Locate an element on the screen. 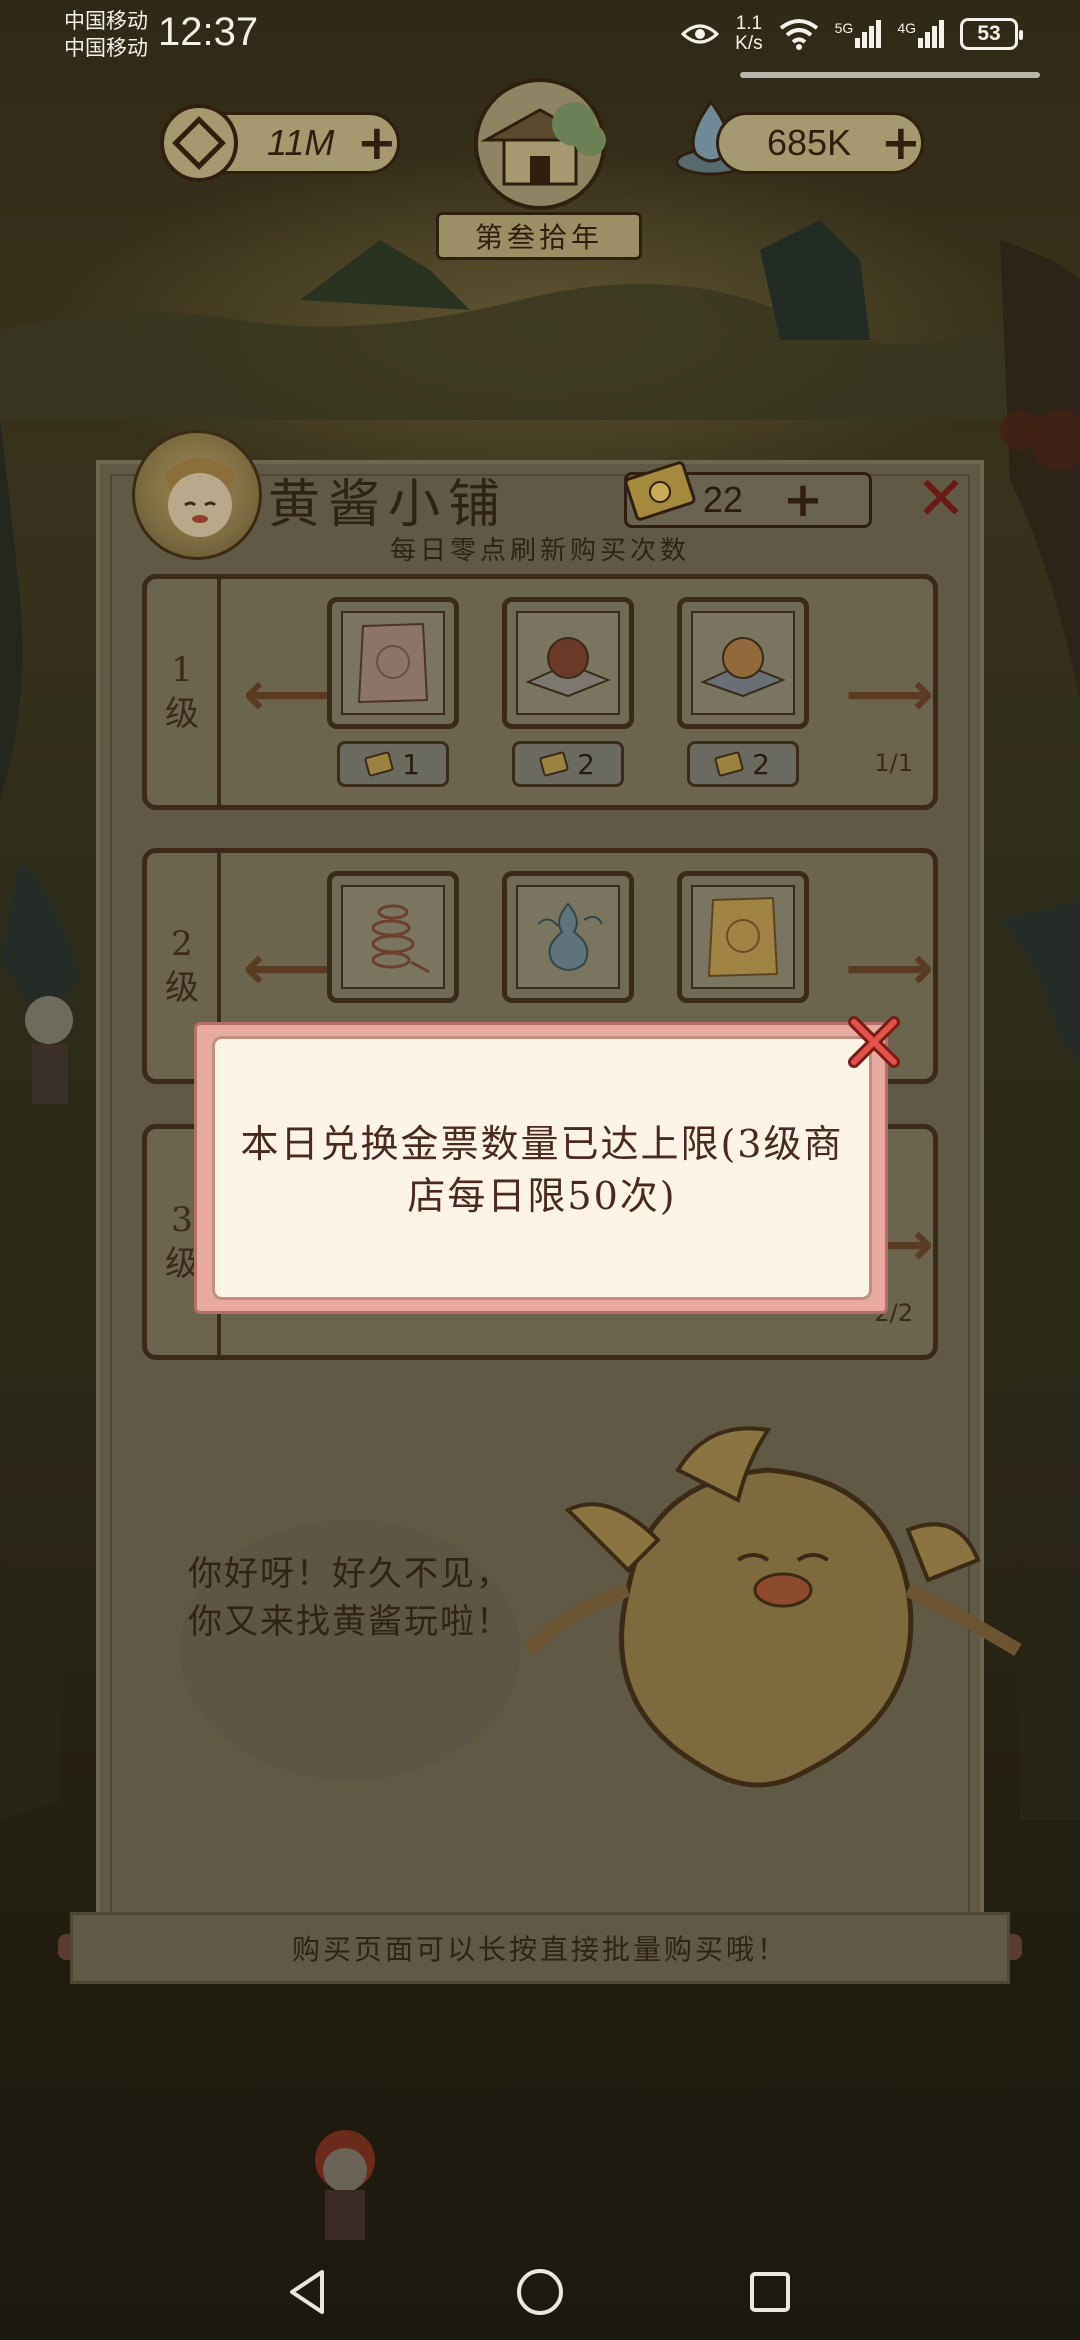 The width and height of the screenshot is (1080, 2340). recents-icon is located at coordinates (770, 2292).